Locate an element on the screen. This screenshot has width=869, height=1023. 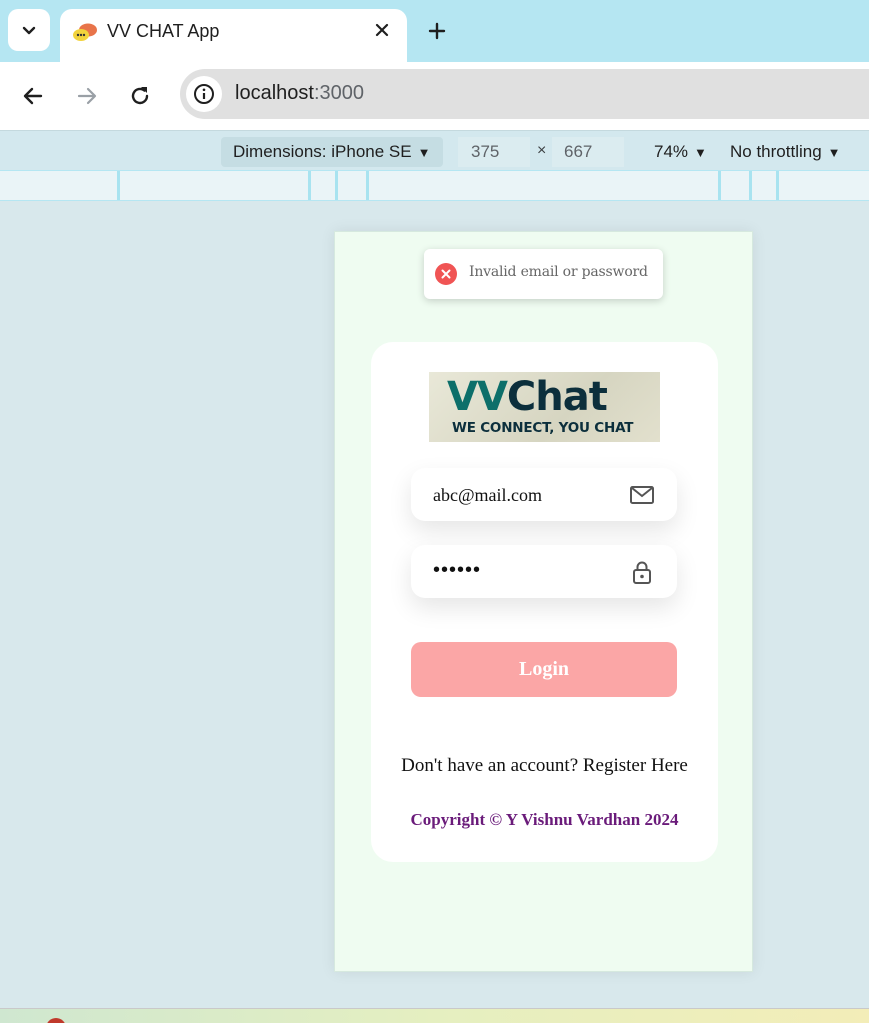
zoom-dropdown: 74% ▼ is located at coordinates (680, 152).